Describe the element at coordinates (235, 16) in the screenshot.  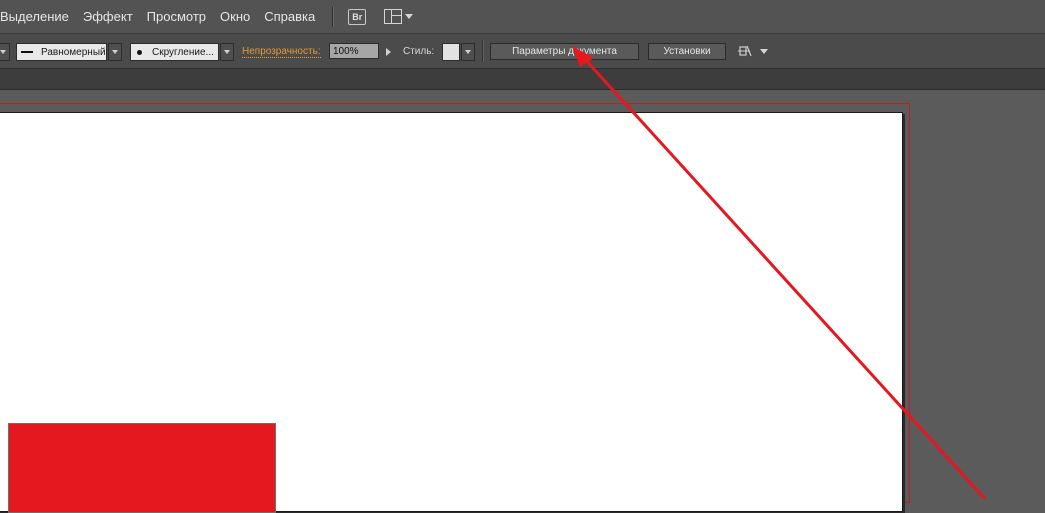
I see `menu-window: Окно` at that location.